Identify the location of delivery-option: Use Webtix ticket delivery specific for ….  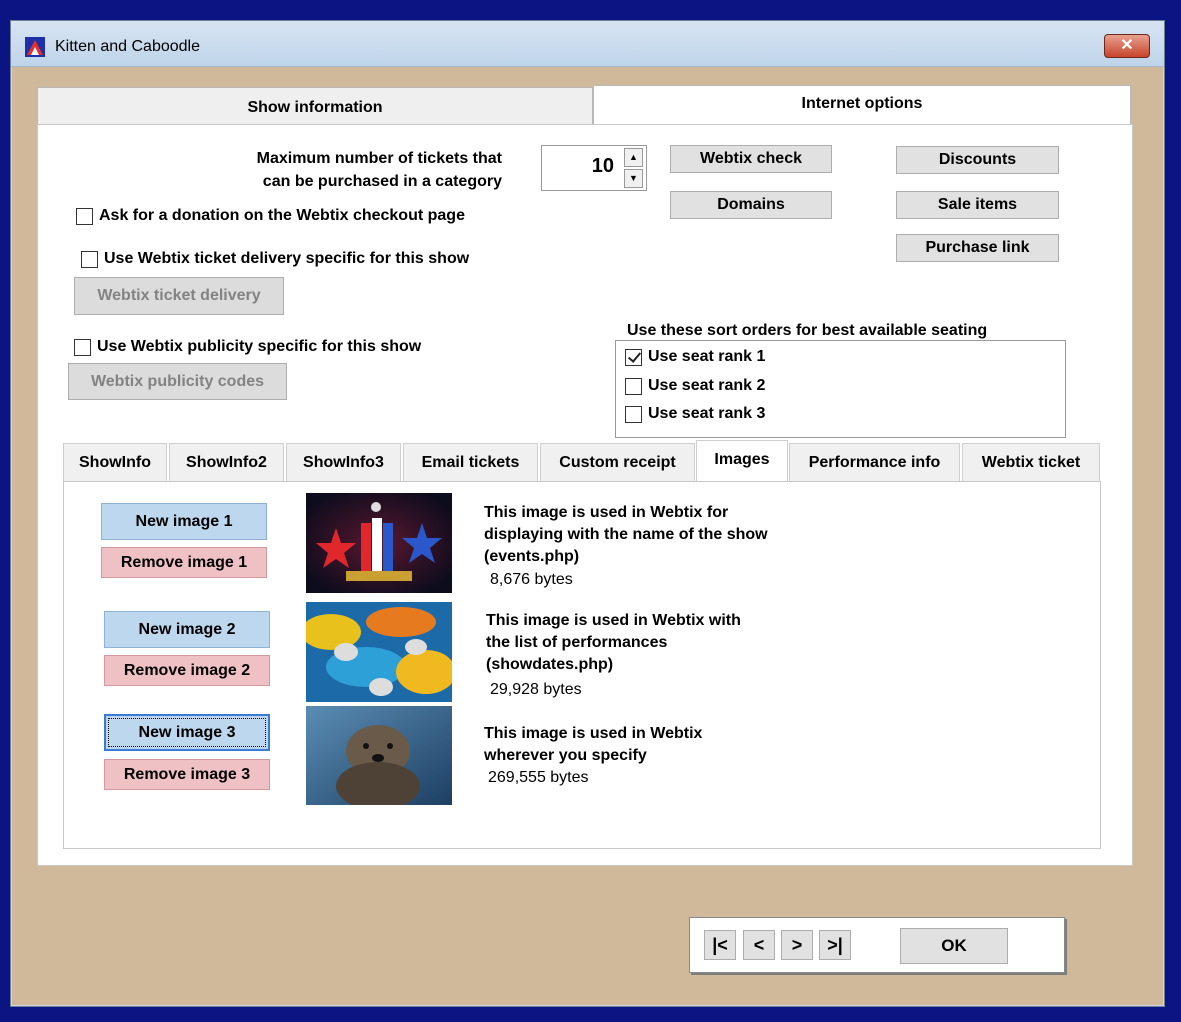
(275, 259).